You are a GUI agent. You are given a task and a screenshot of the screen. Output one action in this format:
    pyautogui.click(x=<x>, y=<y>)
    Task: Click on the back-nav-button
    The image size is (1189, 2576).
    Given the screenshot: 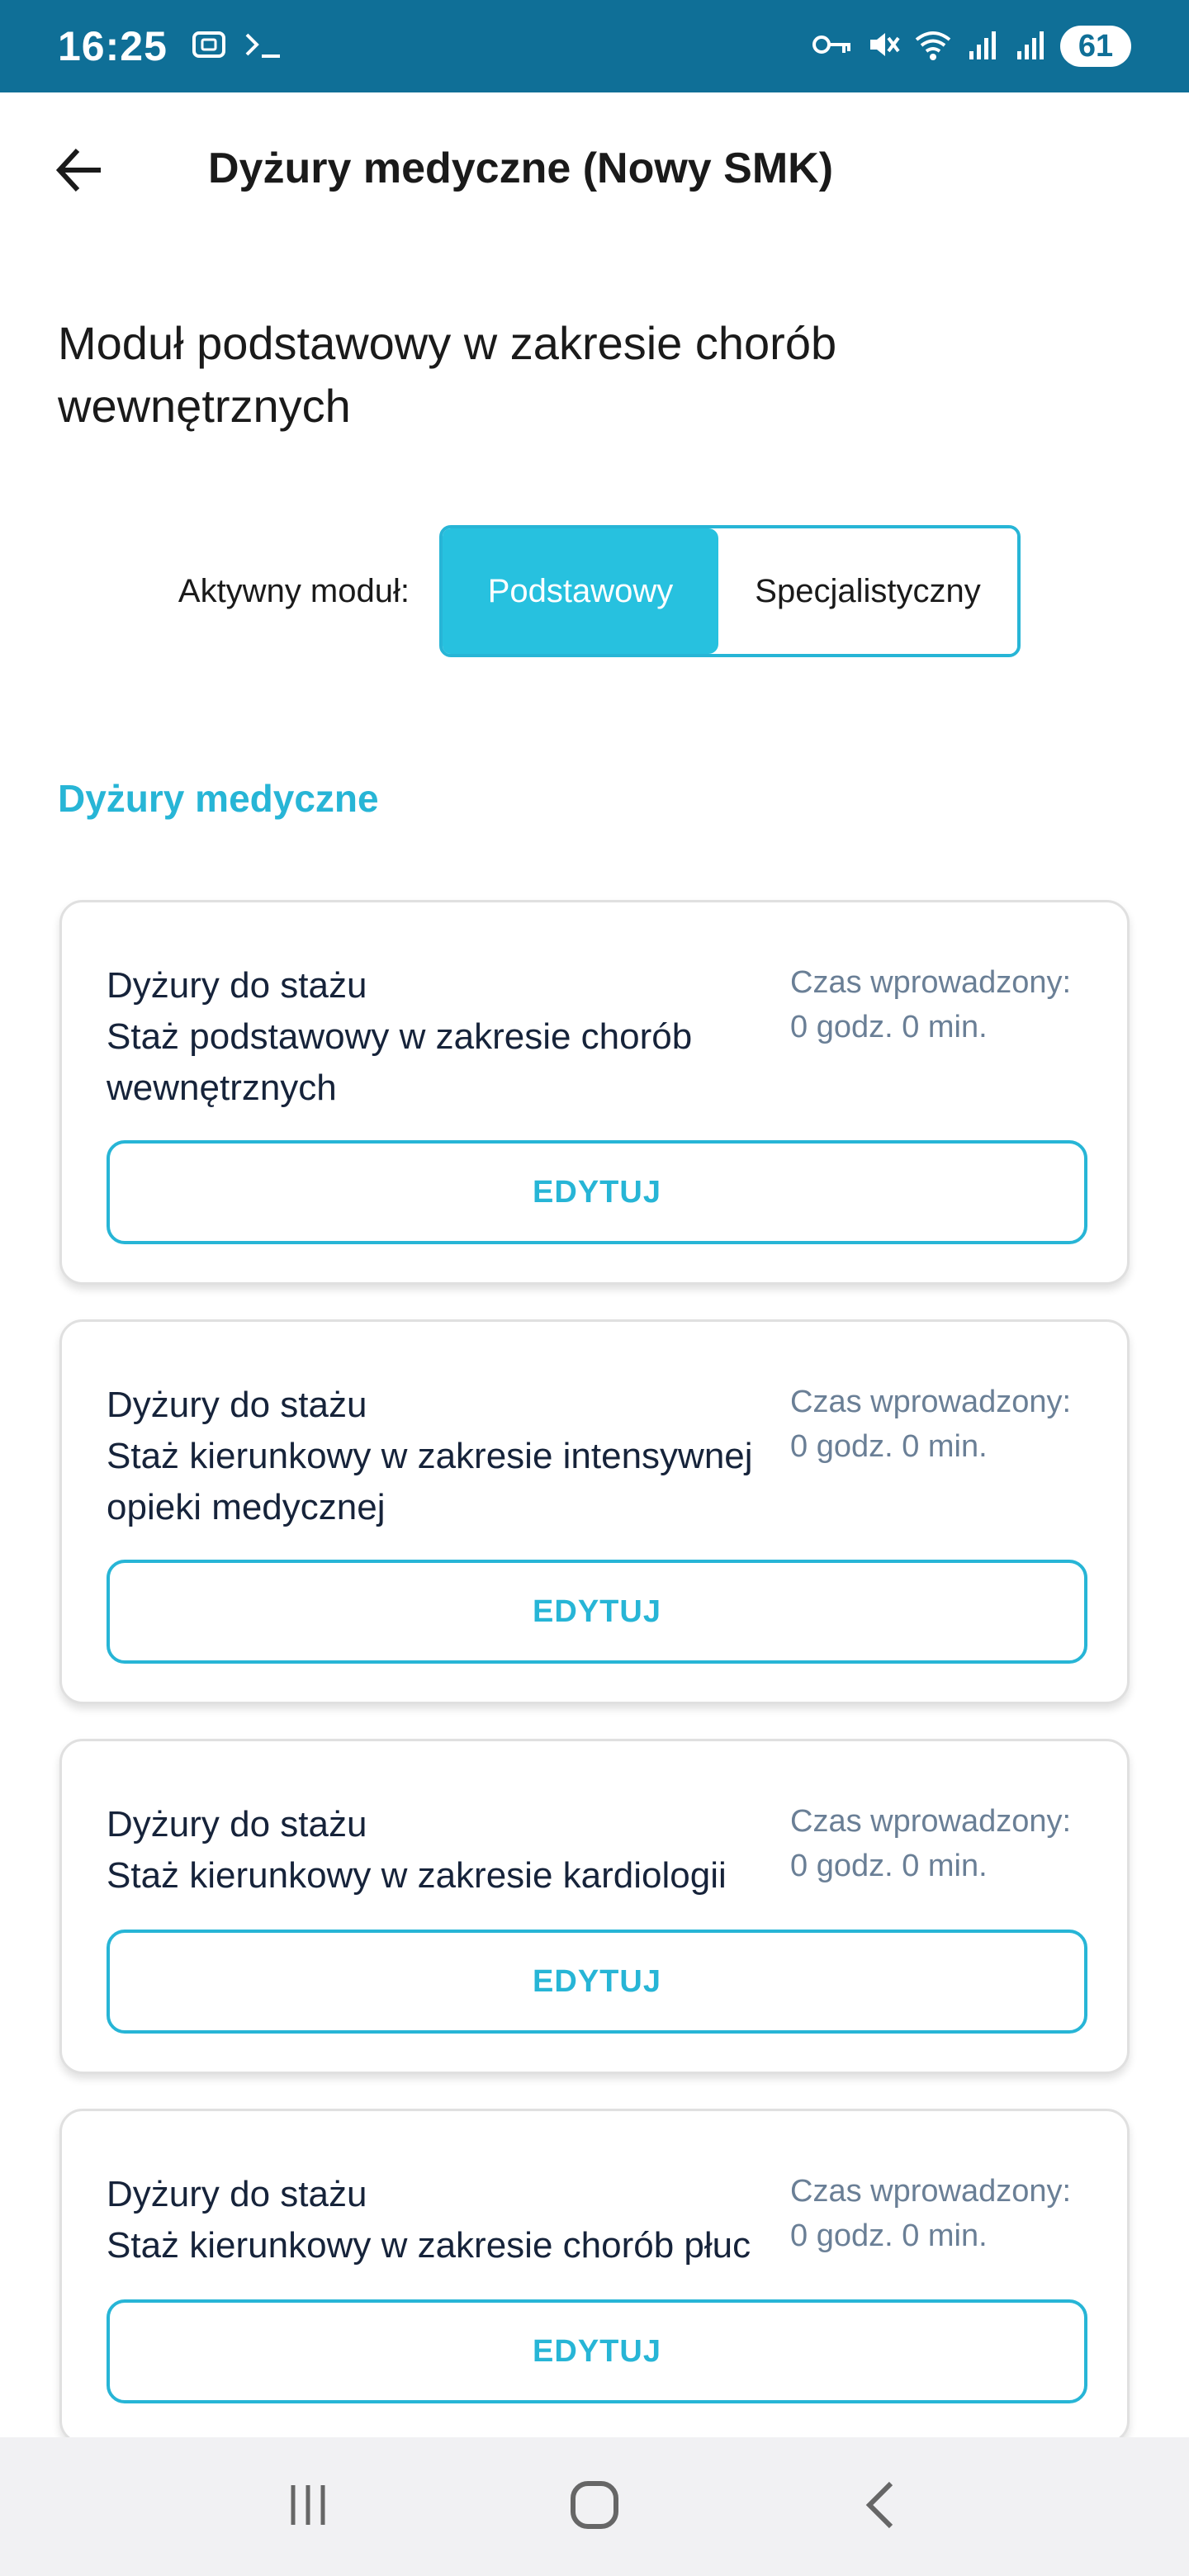 What is the action you would take?
    pyautogui.click(x=881, y=2506)
    